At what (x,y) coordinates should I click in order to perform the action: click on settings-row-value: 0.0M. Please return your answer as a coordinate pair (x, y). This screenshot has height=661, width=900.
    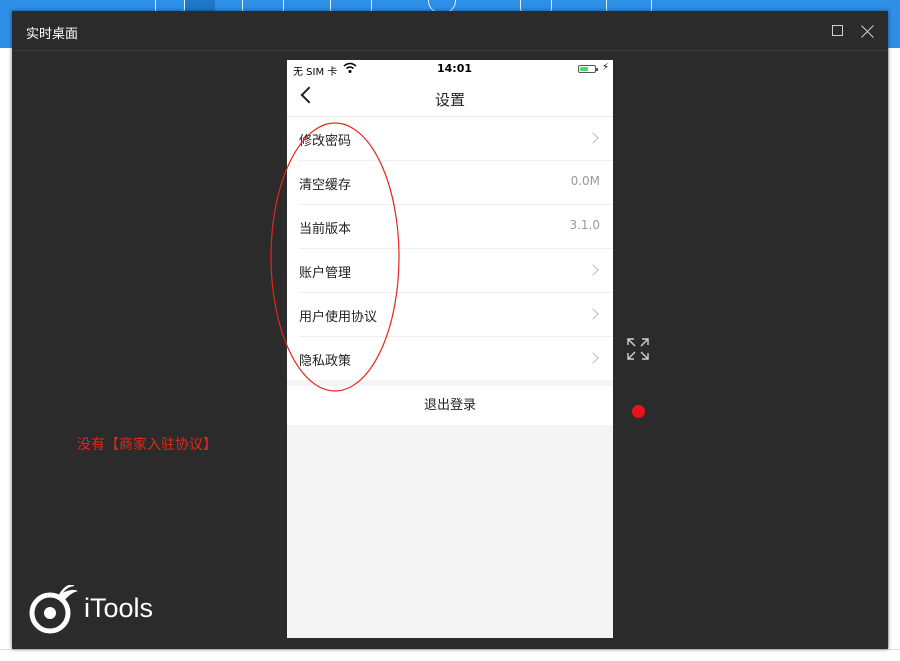
    Looking at the image, I should click on (585, 181).